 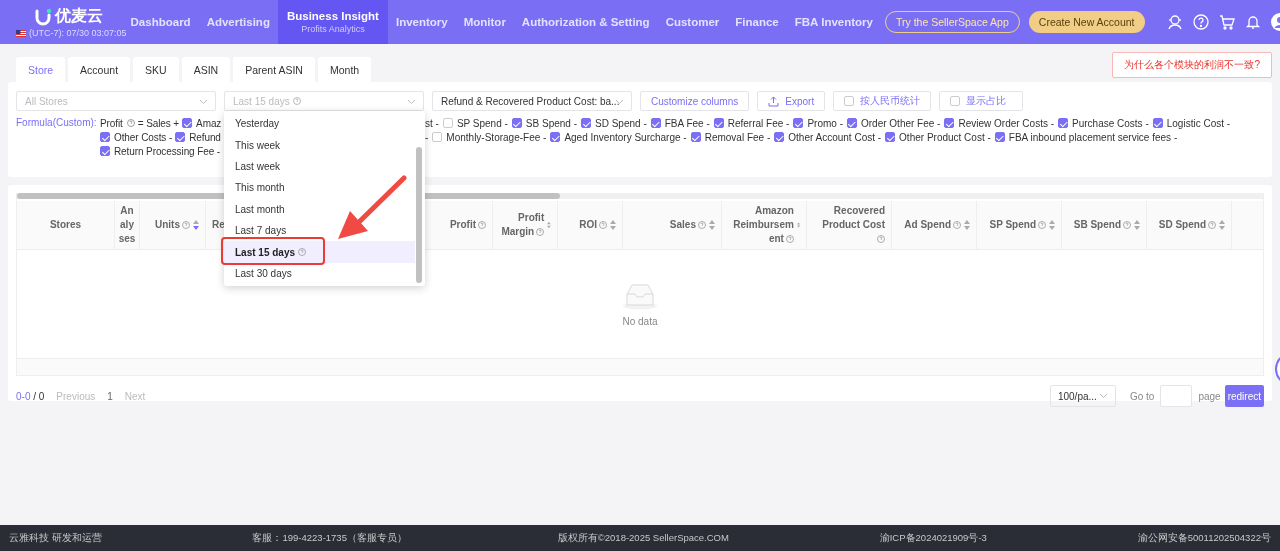 What do you see at coordinates (110, 396) in the screenshot?
I see `page-number: 1` at bounding box center [110, 396].